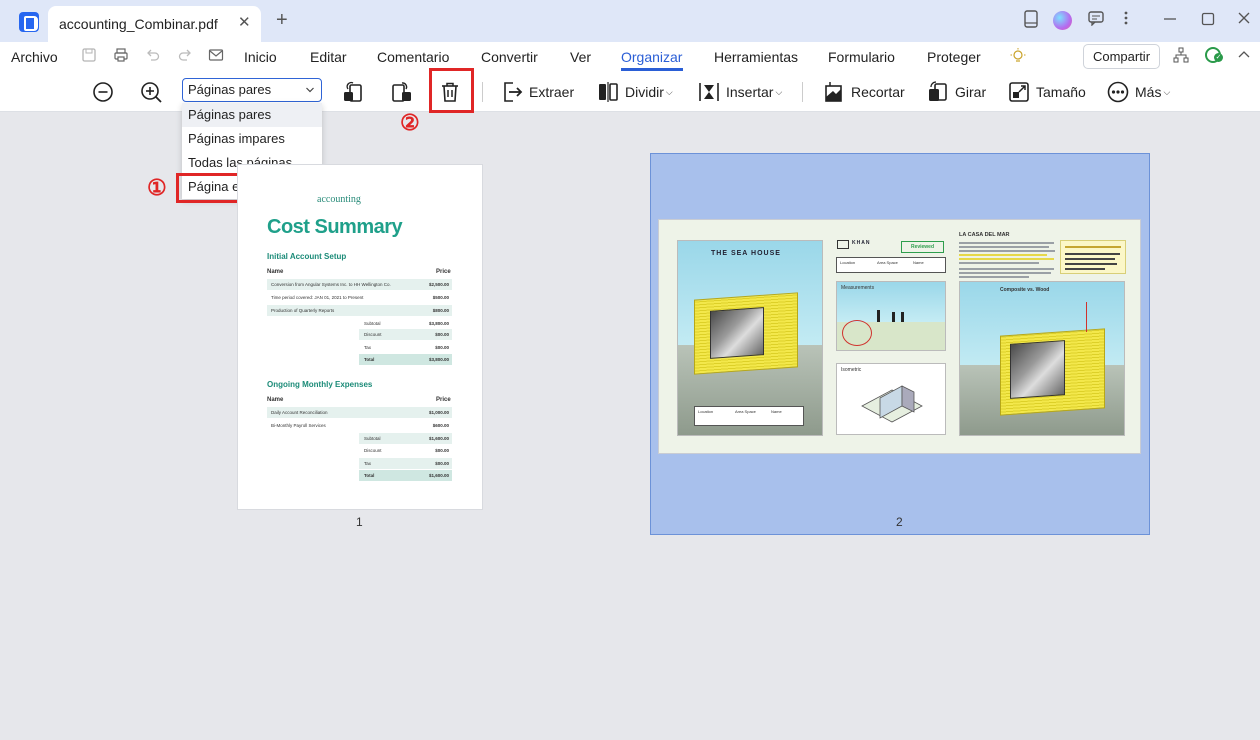  I want to click on undo-icon, so click(153, 57).